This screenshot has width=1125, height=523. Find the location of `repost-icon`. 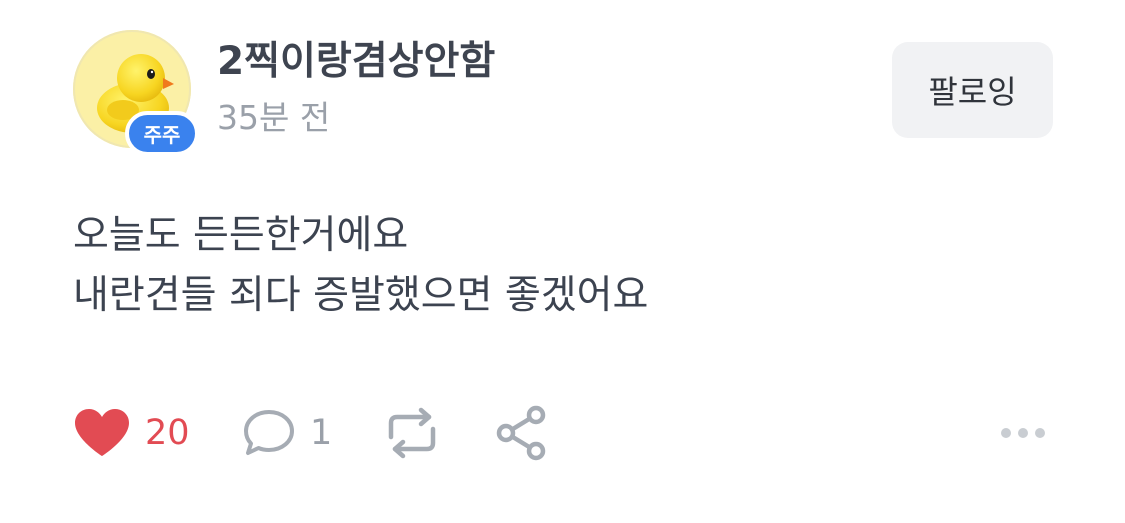

repost-icon is located at coordinates (412, 433).